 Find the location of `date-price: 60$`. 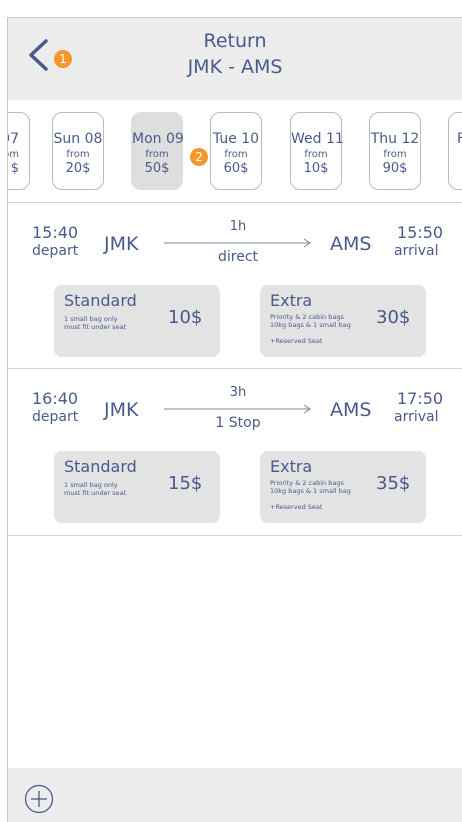

date-price: 60$ is located at coordinates (236, 168).